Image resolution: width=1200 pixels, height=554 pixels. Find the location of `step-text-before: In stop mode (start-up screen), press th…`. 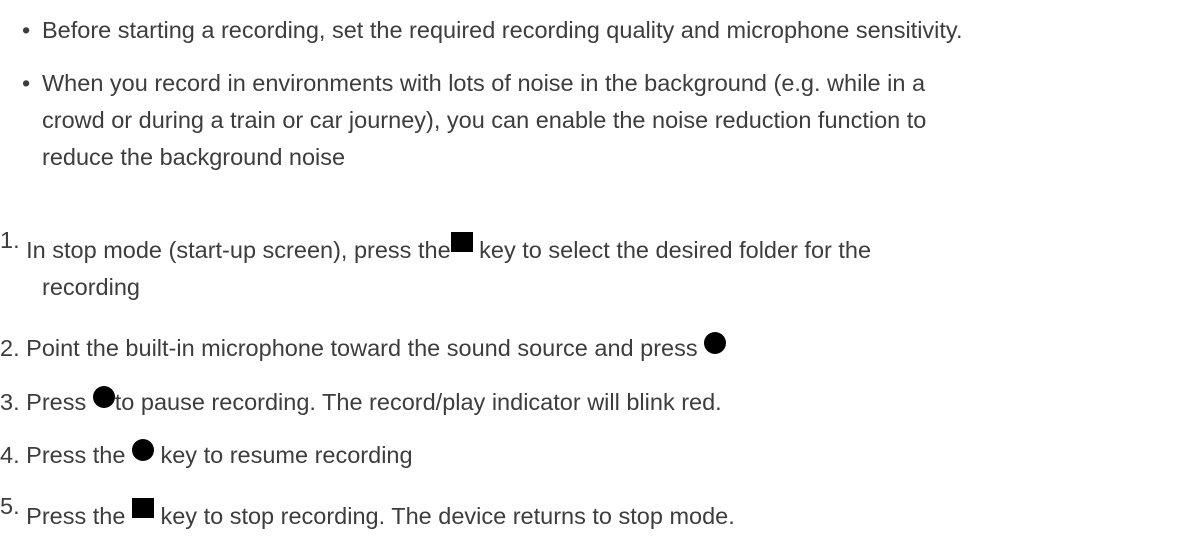

step-text-before: In stop mode (start-up screen), press th… is located at coordinates (238, 250).